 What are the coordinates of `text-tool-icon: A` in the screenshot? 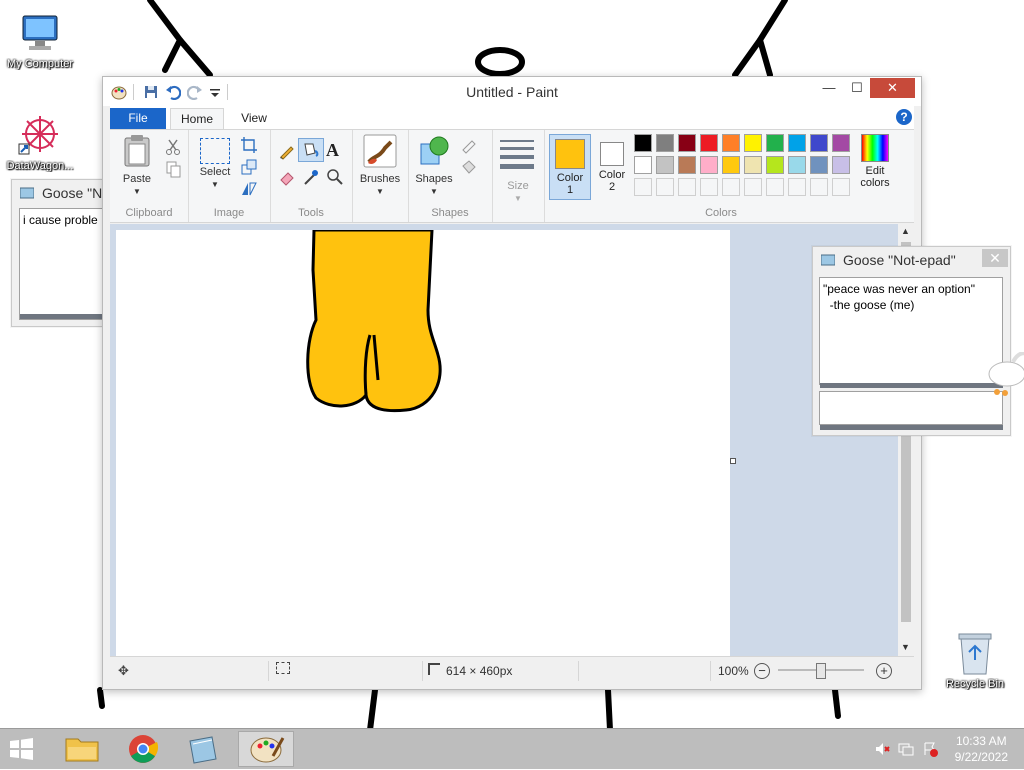 It's located at (332, 150).